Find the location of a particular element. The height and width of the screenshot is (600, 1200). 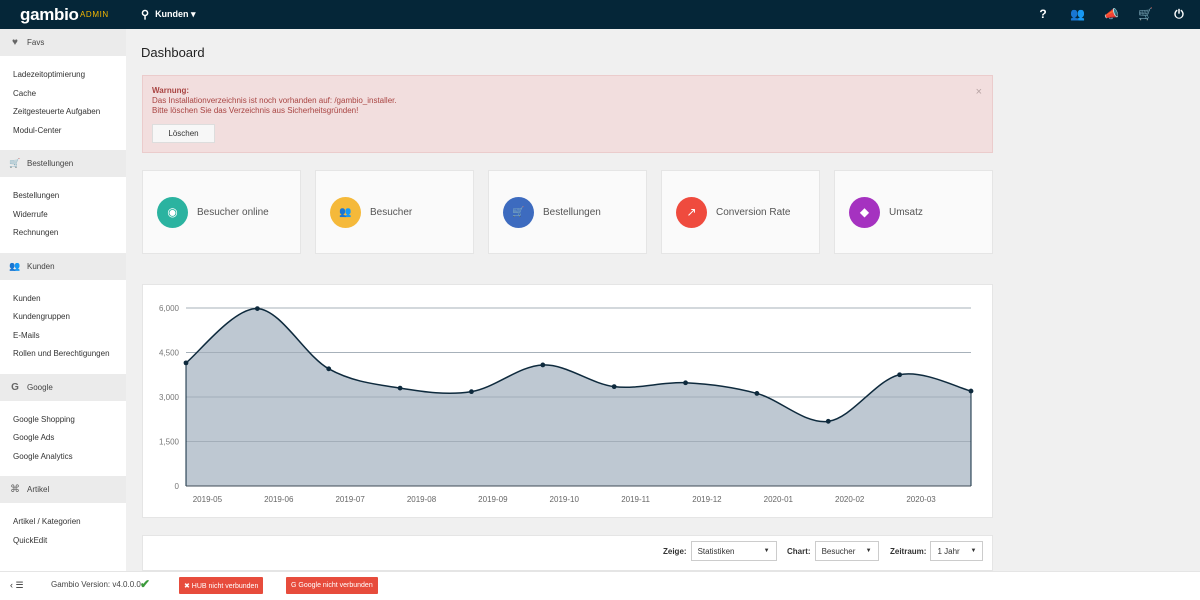

sidebar-section-title: Bestellungen is located at coordinates (50, 163).